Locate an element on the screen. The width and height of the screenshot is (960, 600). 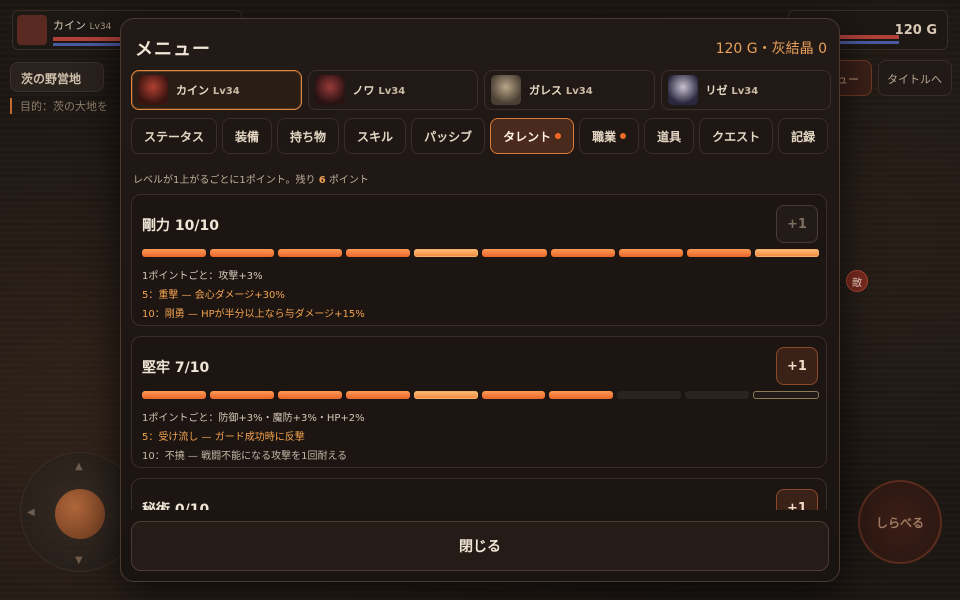
party-member-name: ノワ is located at coordinates (363, 90).